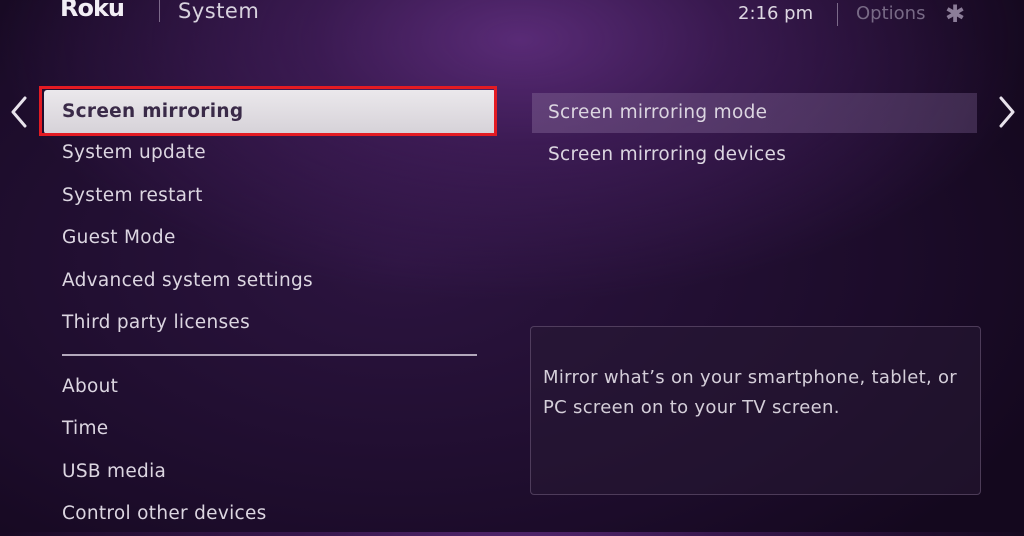 The image size is (1024, 536). I want to click on submenu-item-screen-mirroring-devices: Screen mirroring devices, so click(754, 155).